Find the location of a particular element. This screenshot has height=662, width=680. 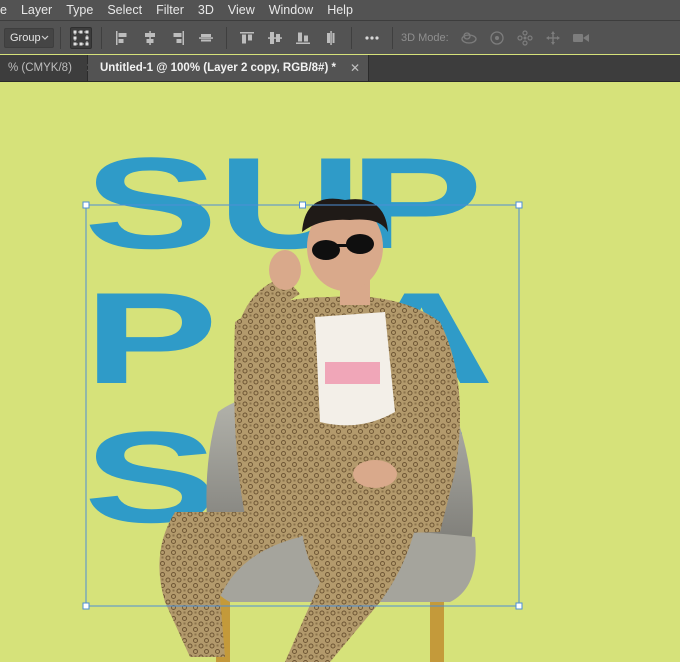

auto-select-dropdown: Group is located at coordinates (29, 37).